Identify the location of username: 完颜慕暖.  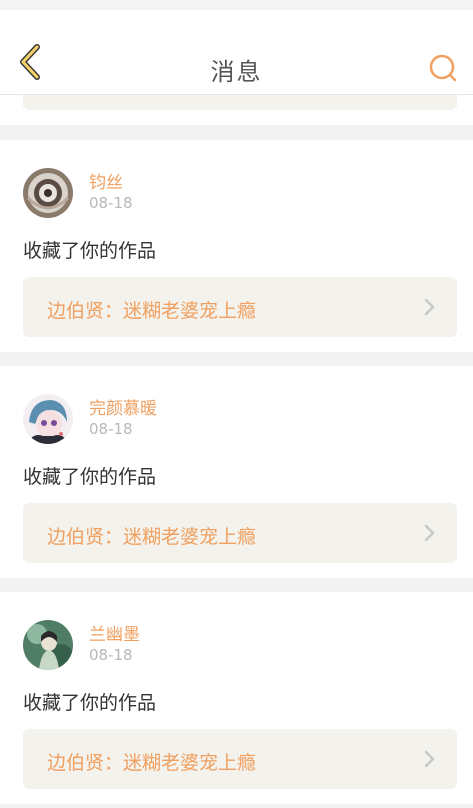
(123, 406).